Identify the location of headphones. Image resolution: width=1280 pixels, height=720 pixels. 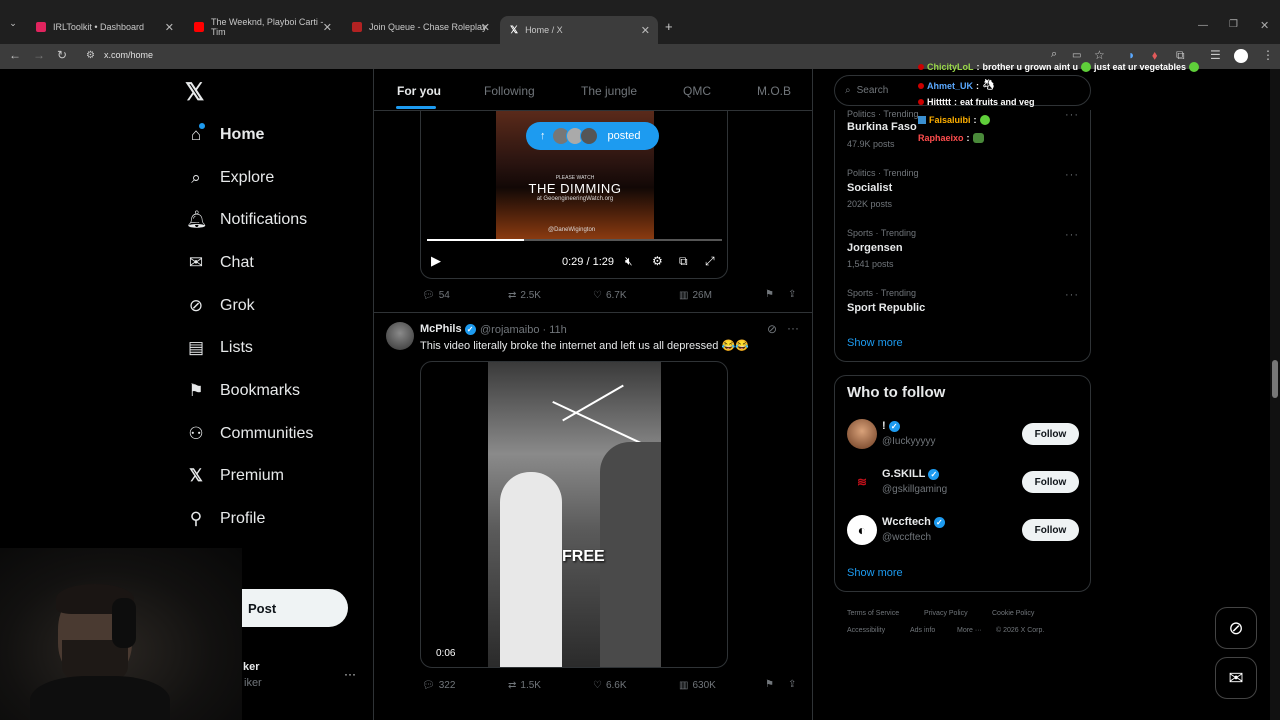
(124, 623).